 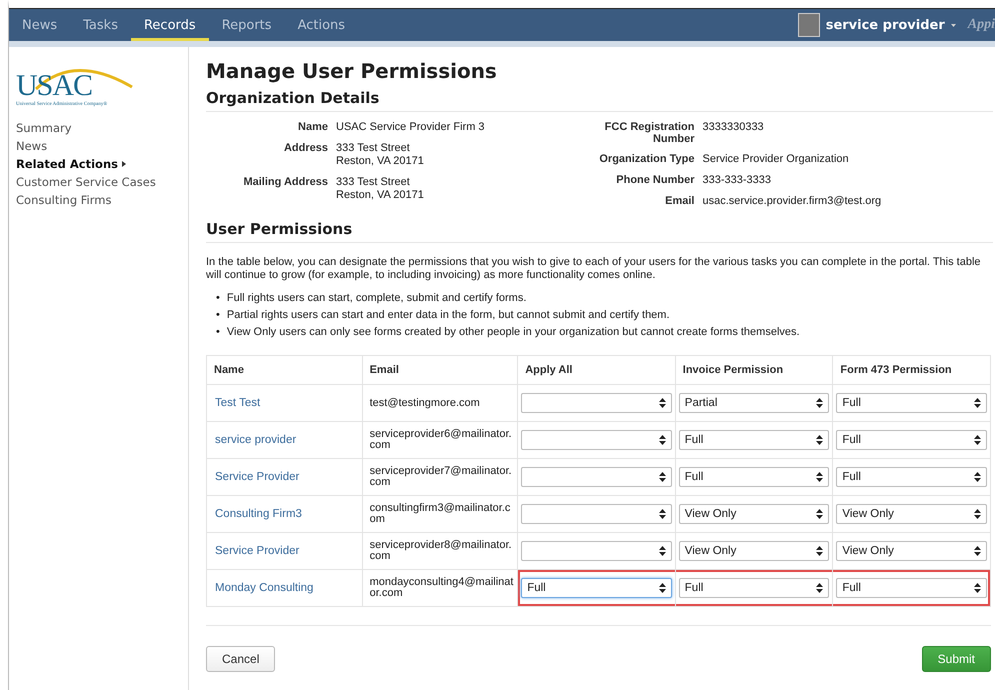 What do you see at coordinates (39, 25) in the screenshot?
I see `nav-tab: News` at bounding box center [39, 25].